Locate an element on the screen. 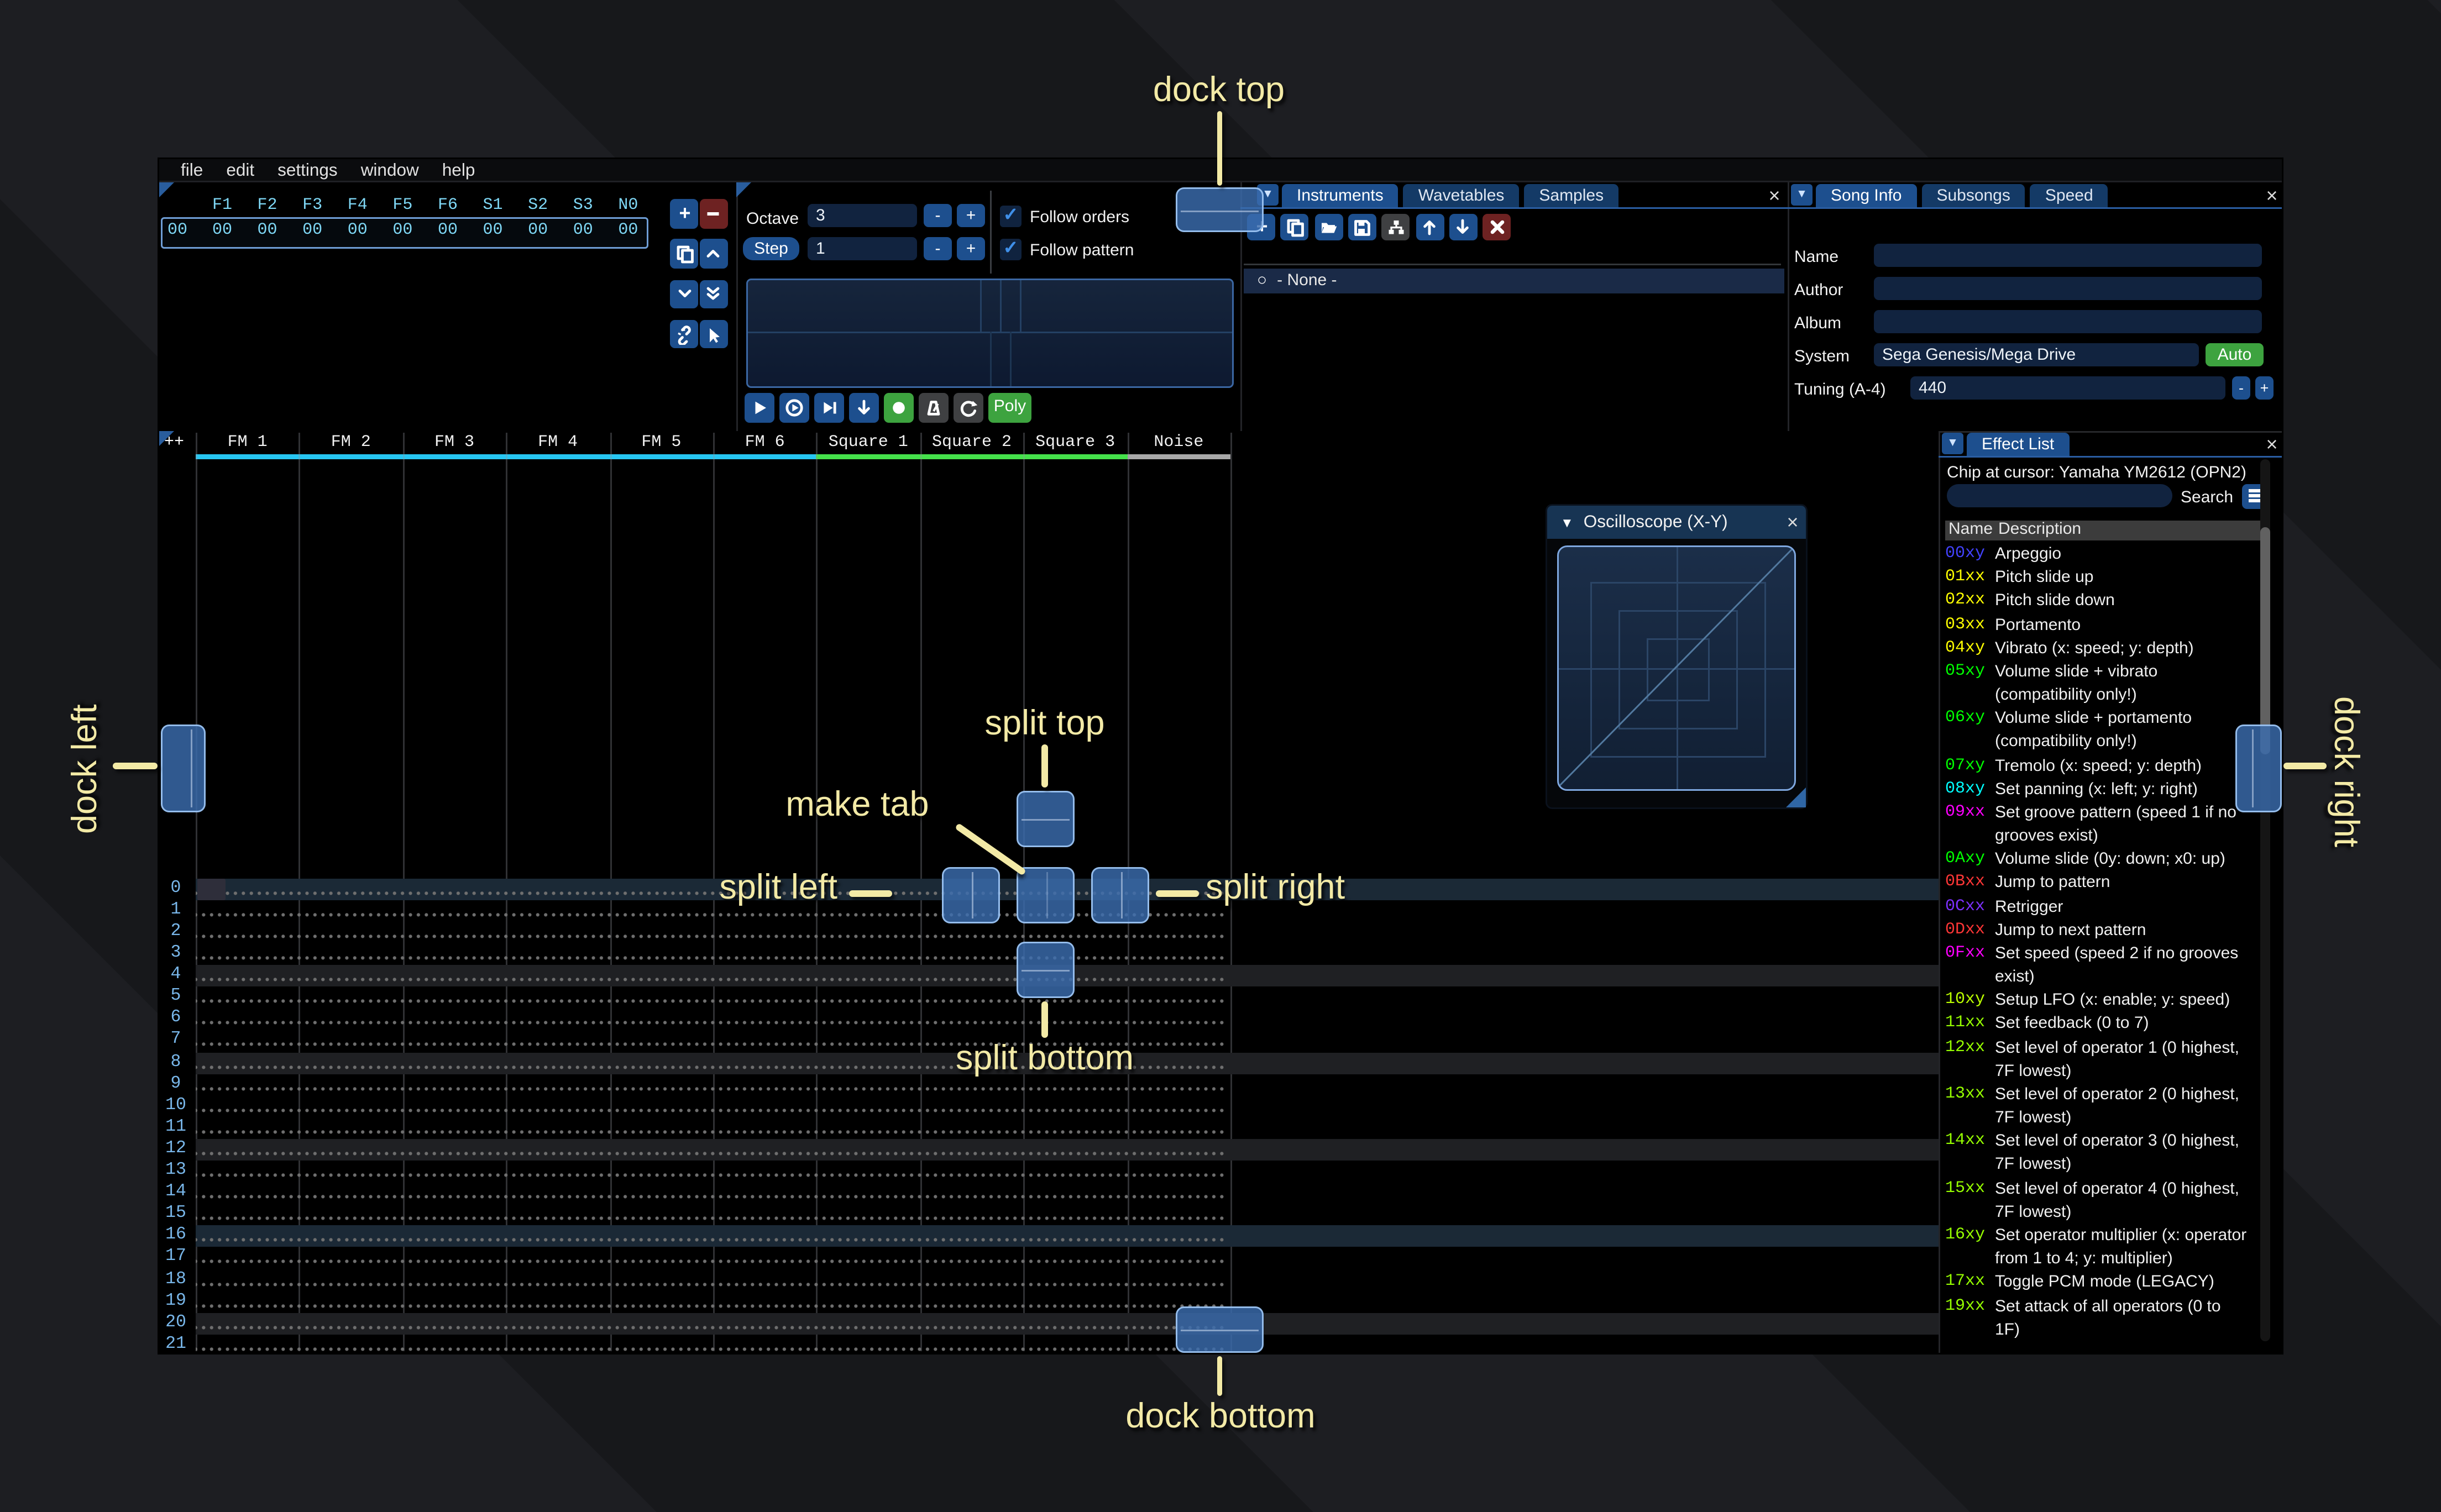 Image resolution: width=2441 pixels, height=1512 pixels. duplicate-button is located at coordinates (684, 254).